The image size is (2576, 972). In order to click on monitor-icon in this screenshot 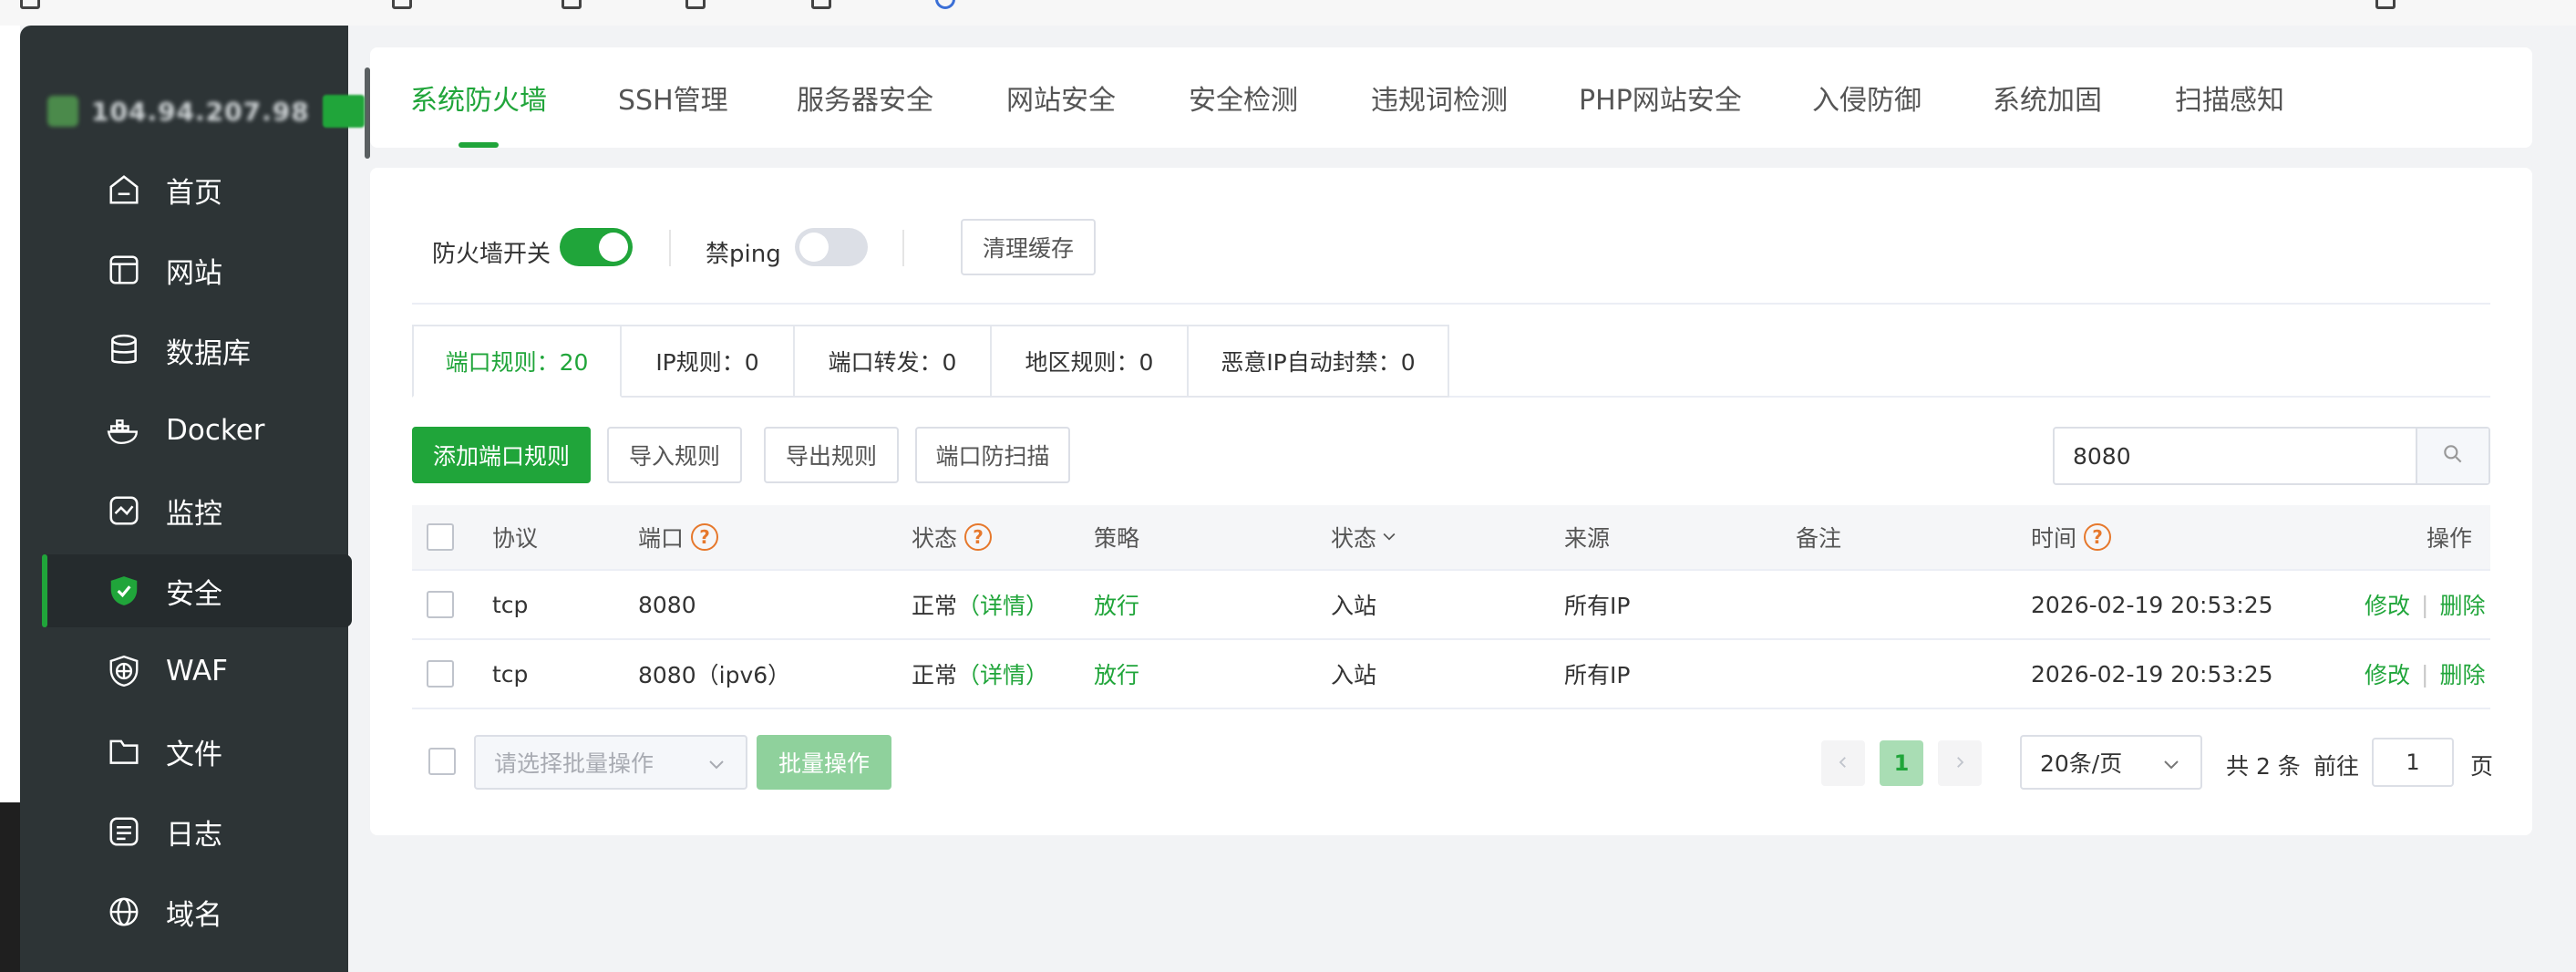, I will do `click(124, 510)`.